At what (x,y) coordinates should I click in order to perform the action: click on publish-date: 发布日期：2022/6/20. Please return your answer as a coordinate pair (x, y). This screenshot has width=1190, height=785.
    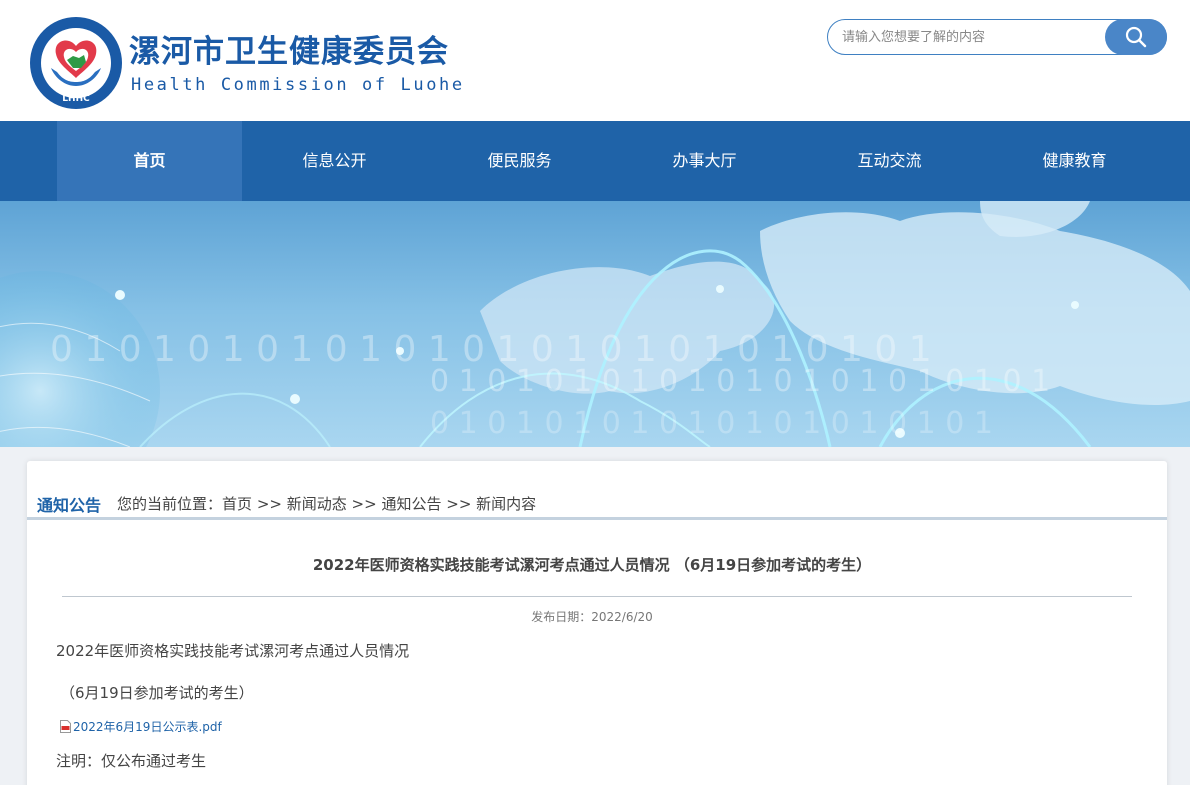
    Looking at the image, I should click on (592, 617).